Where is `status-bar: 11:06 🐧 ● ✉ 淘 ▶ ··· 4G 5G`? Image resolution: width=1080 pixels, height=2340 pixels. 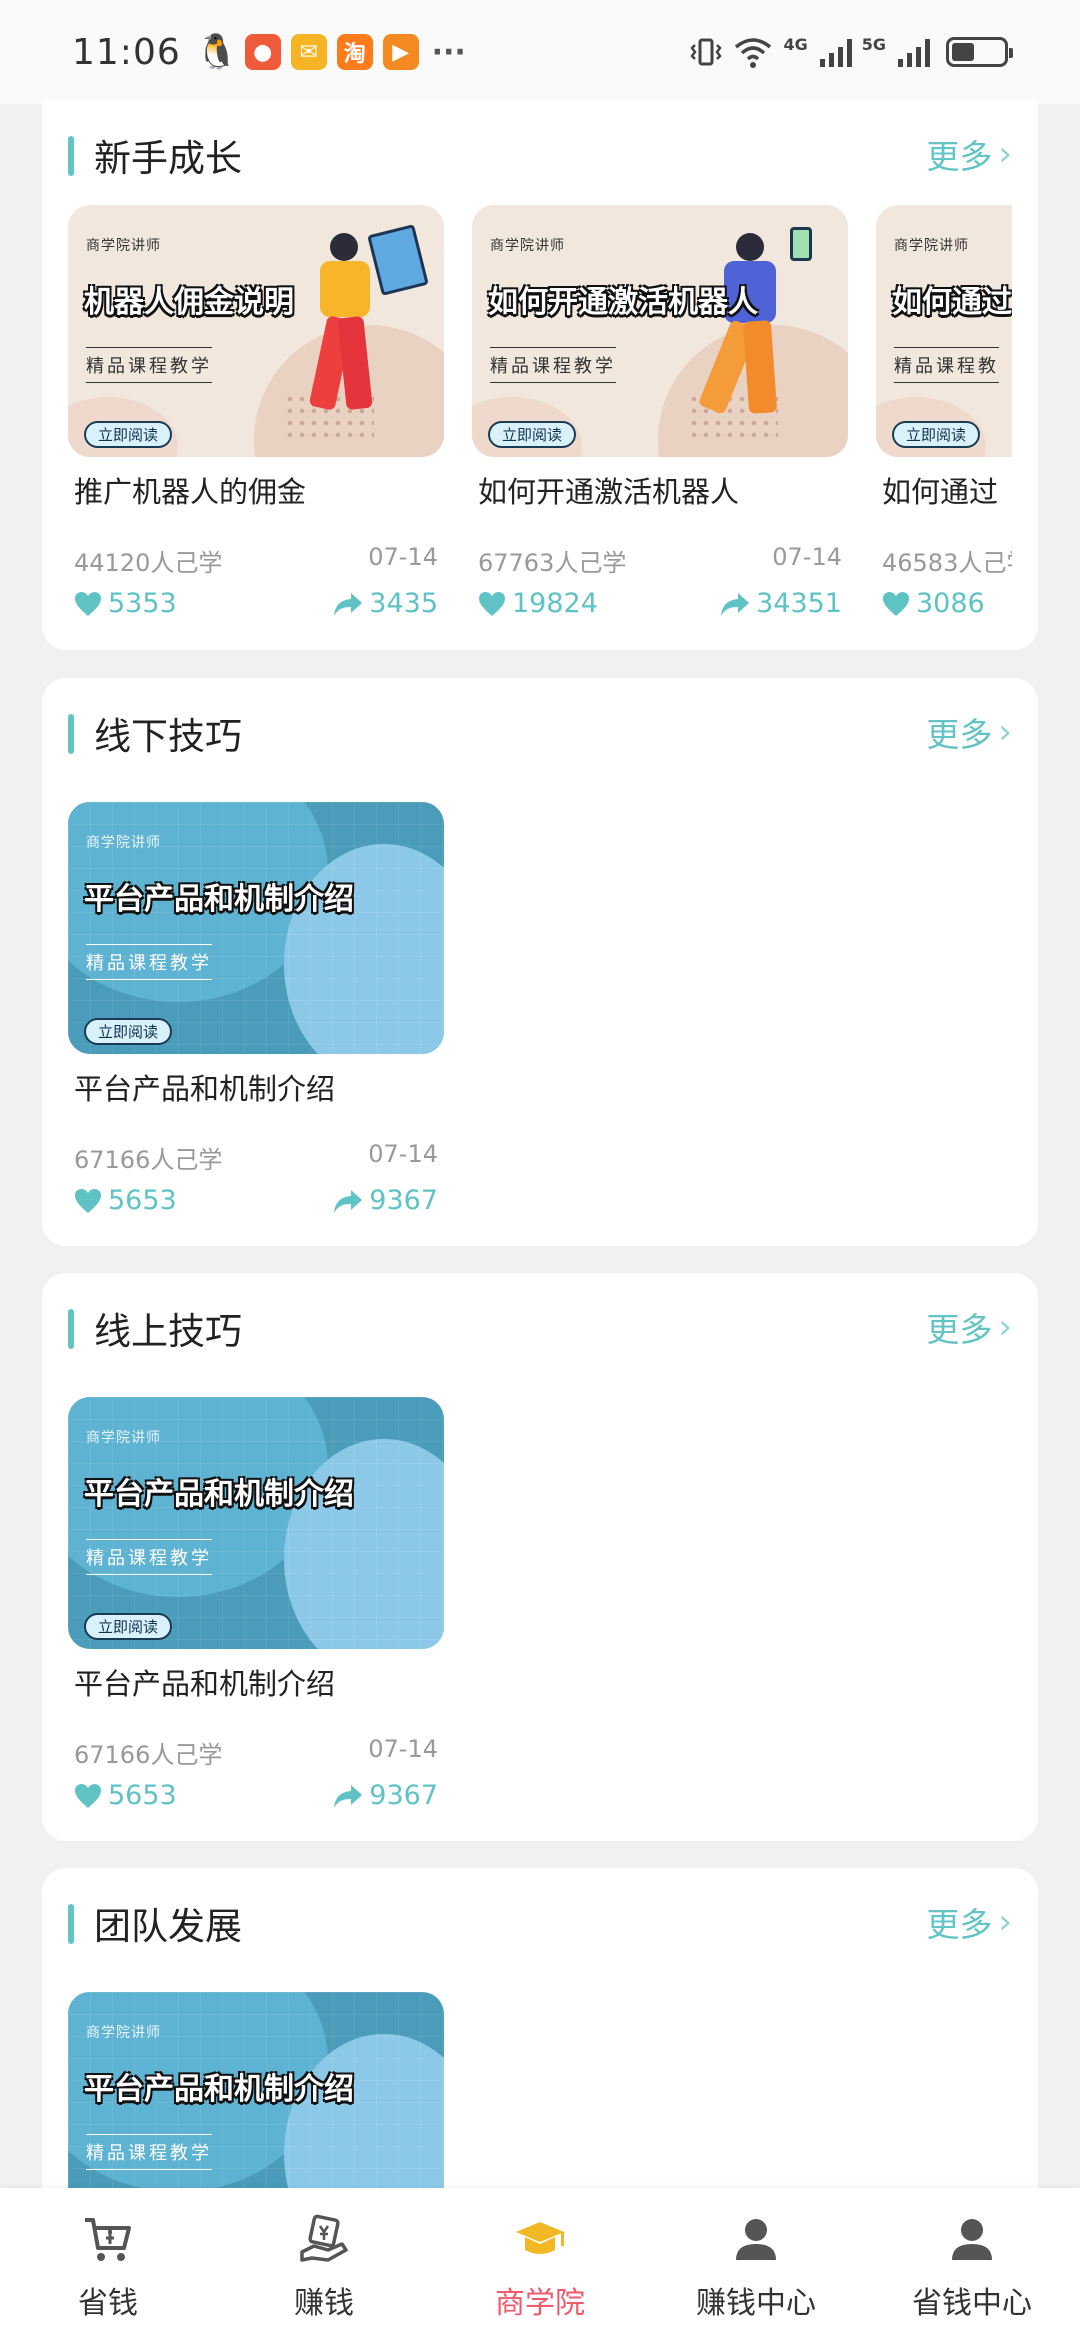
status-bar: 11:06 🐧 ● ✉ 淘 ▶ ··· 4G 5G is located at coordinates (540, 52).